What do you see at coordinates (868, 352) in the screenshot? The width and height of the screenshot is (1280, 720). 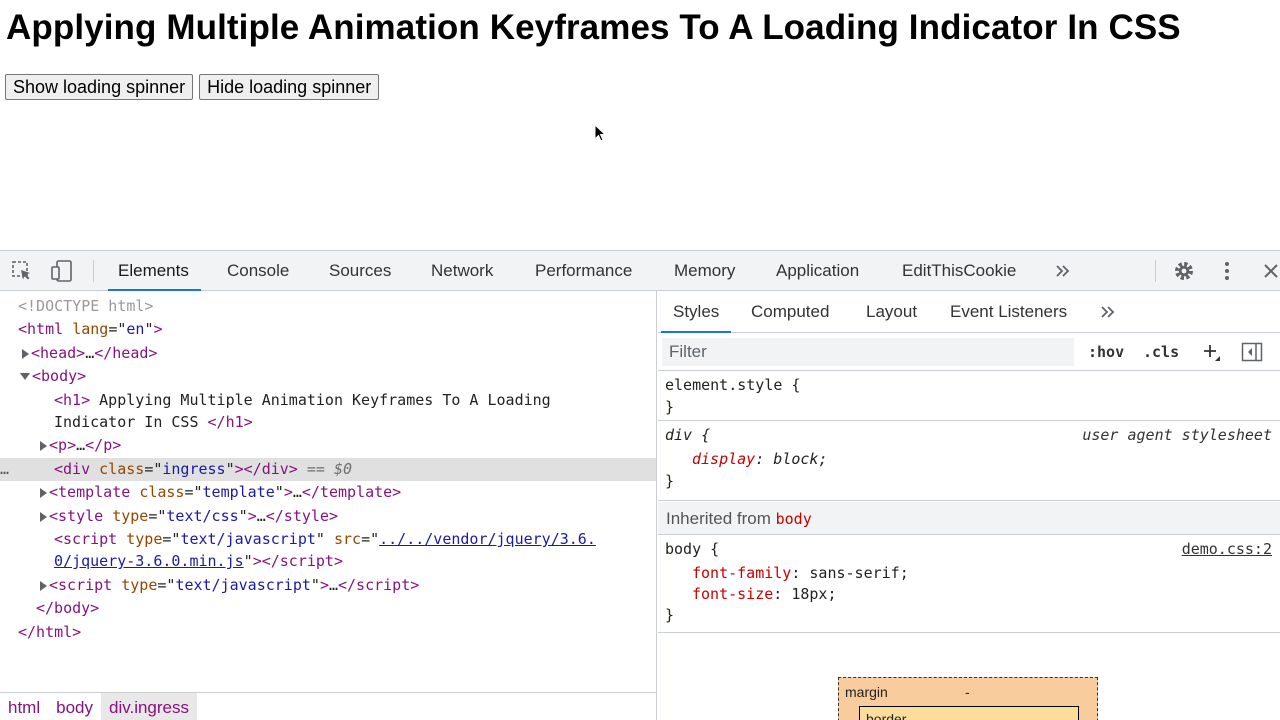 I see `styles-filter-input` at bounding box center [868, 352].